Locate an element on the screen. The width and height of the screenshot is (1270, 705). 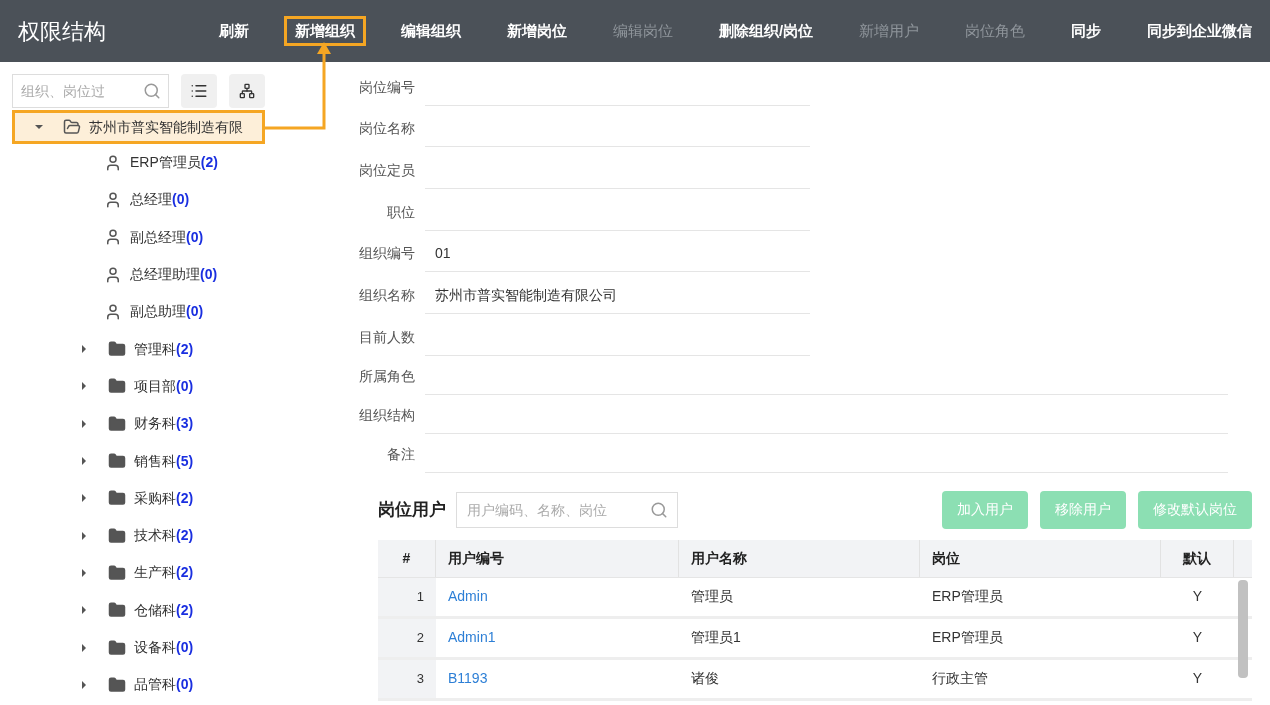
field-label: 备注 is located at coordinates (400, 454).